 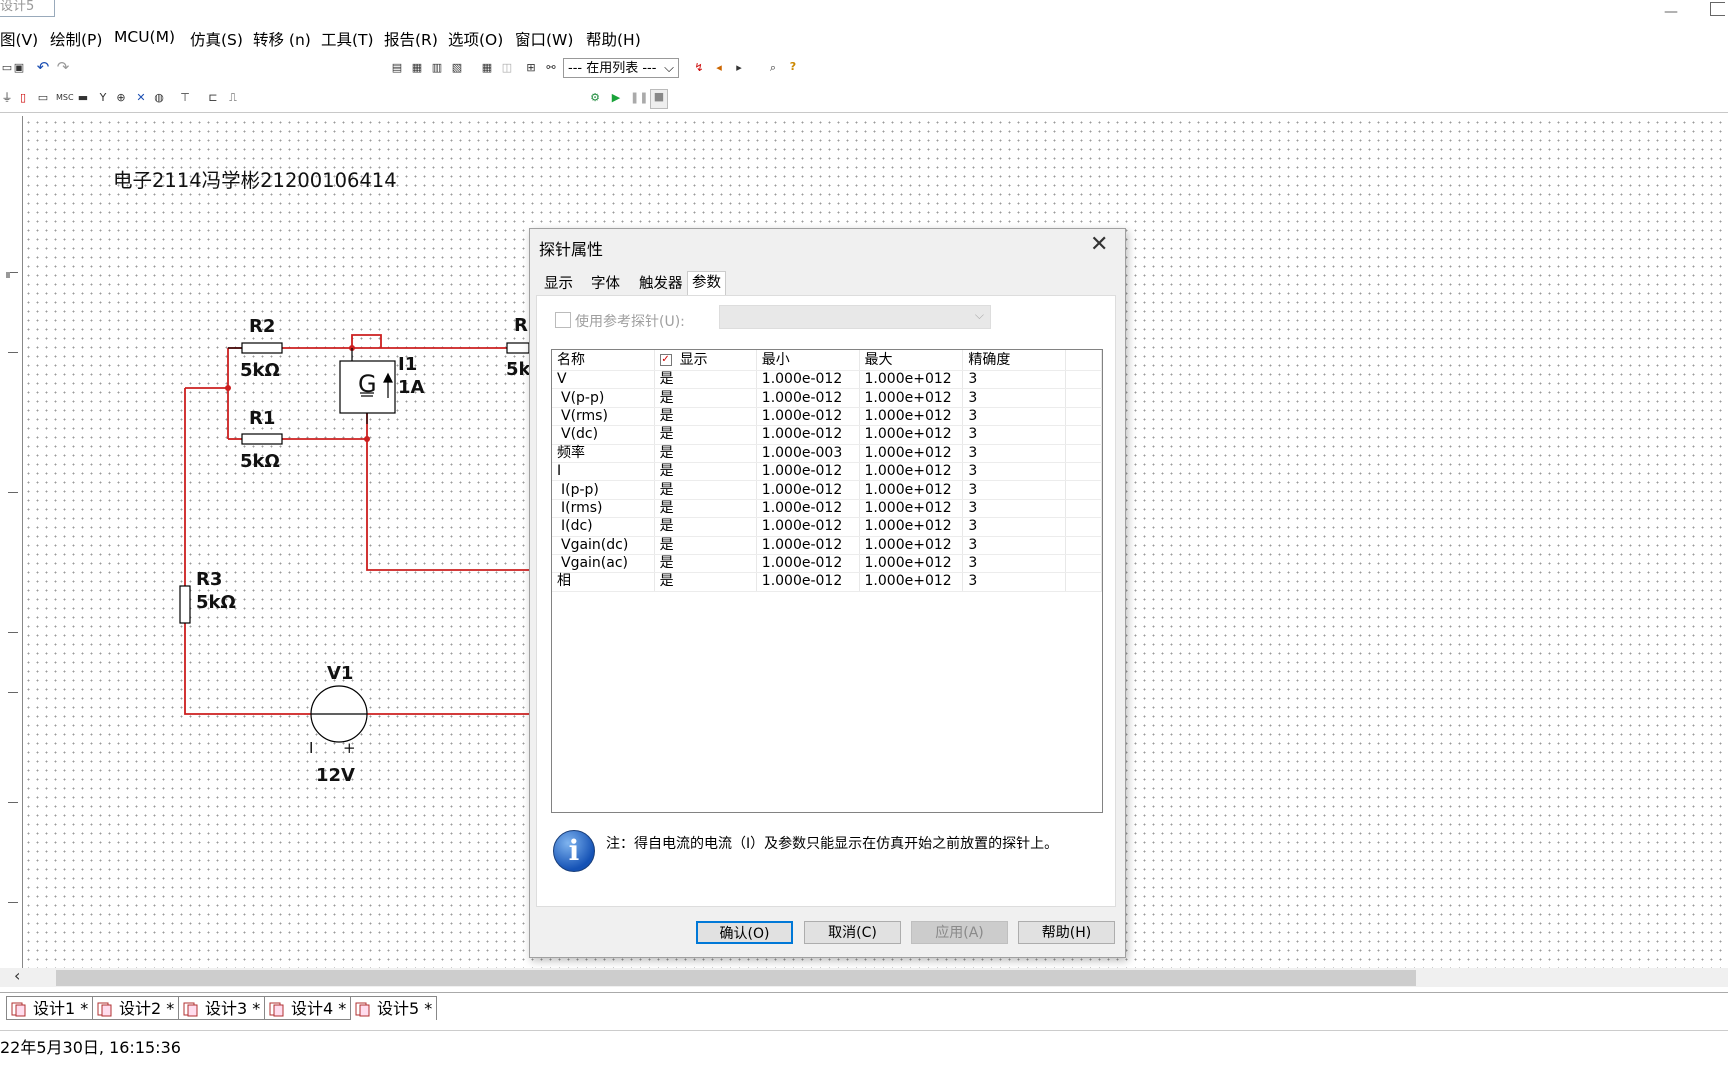 I want to click on tab-font: 字体, so click(x=605, y=284).